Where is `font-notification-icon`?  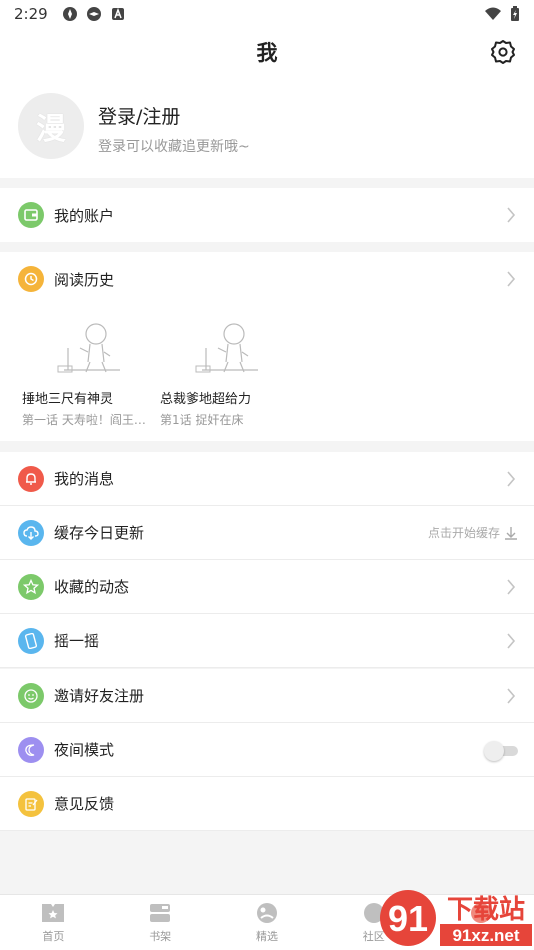 font-notification-icon is located at coordinates (117, 13).